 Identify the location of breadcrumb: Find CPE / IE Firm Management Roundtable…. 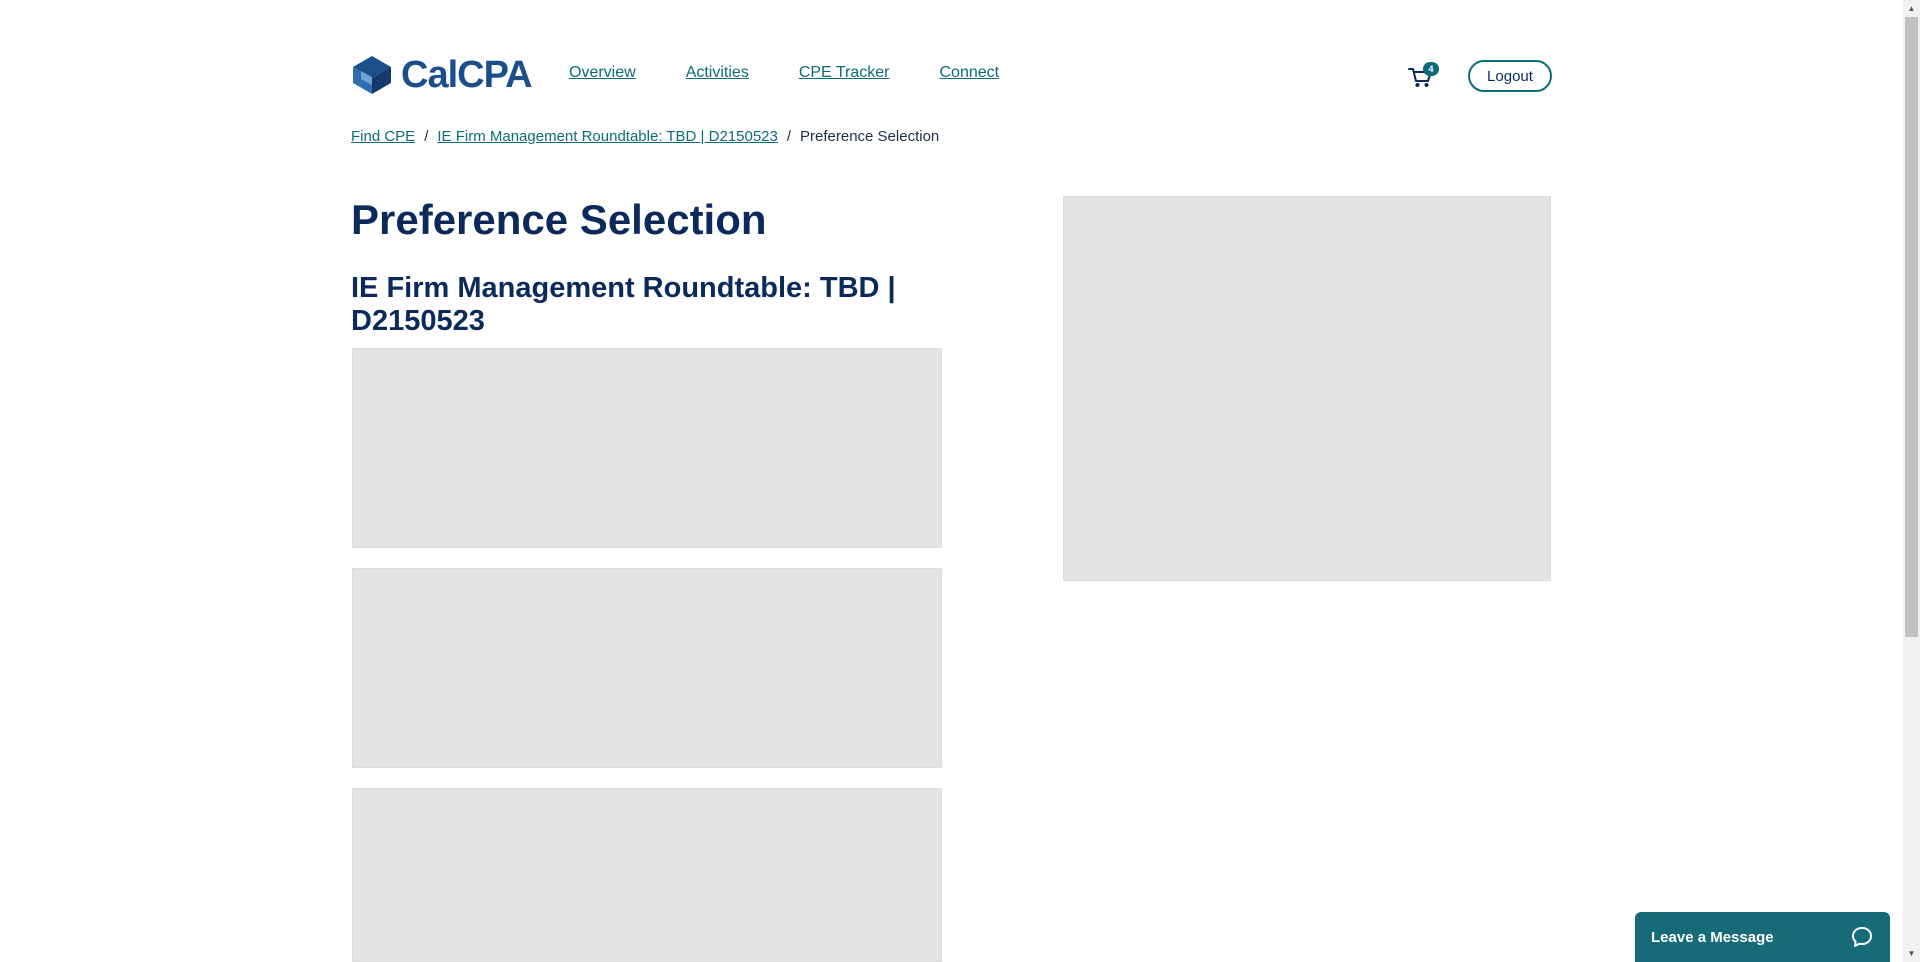
(645, 136).